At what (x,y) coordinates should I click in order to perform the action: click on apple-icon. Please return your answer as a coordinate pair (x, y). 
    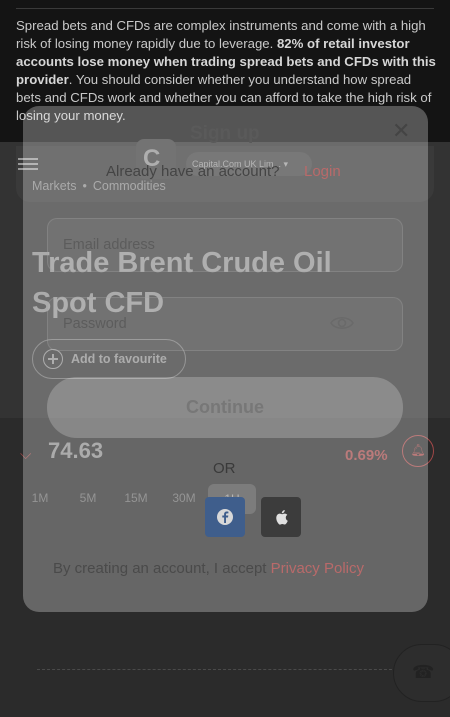
    Looking at the image, I should click on (282, 517).